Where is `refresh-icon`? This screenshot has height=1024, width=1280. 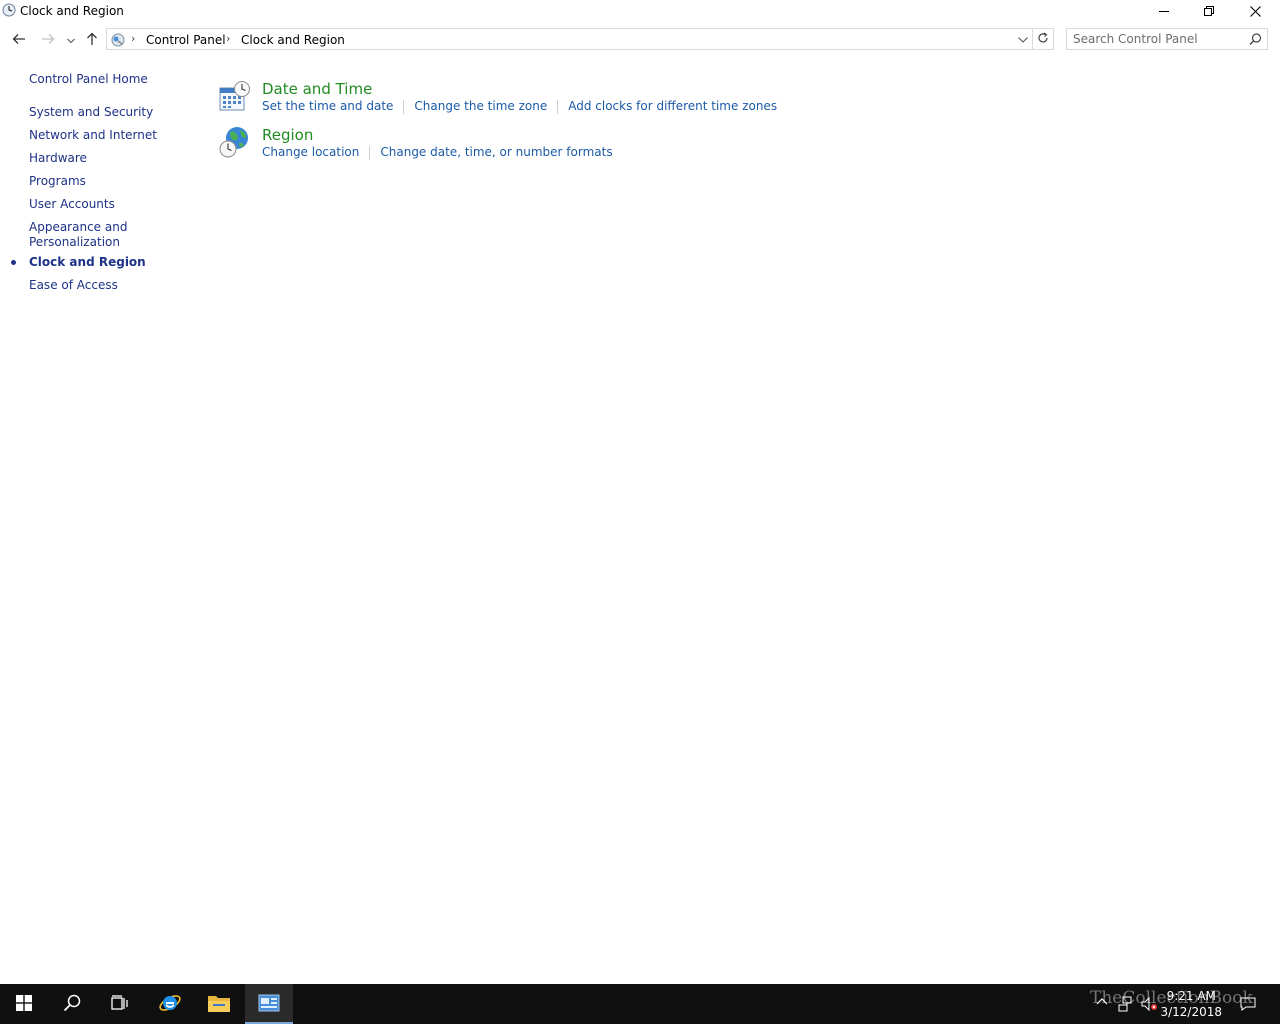 refresh-icon is located at coordinates (1043, 39).